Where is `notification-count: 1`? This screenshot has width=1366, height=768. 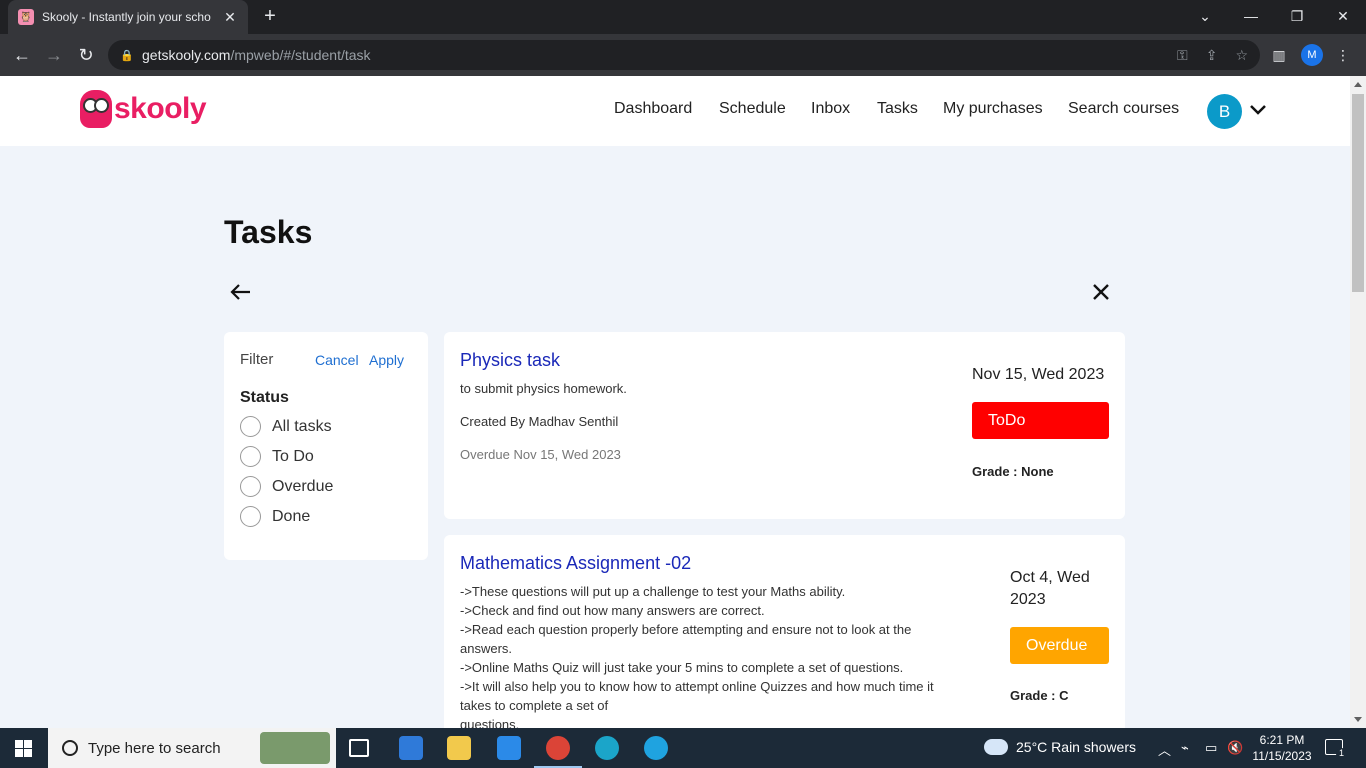 notification-count: 1 is located at coordinates (1341, 753).